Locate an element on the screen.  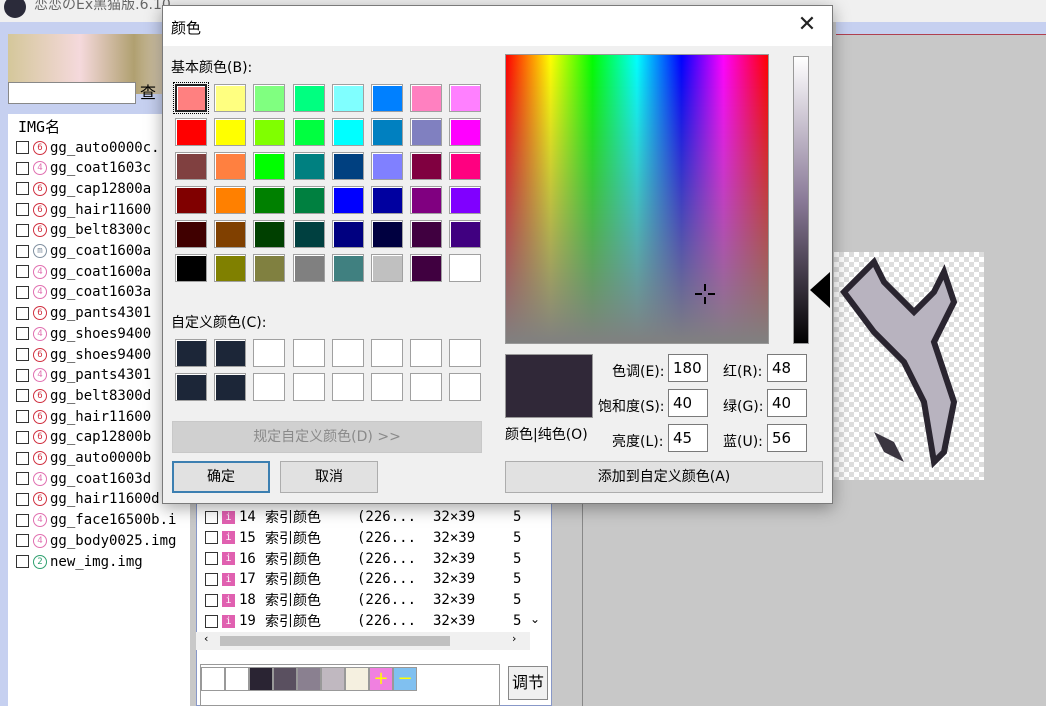
img-list-item: 4 gg_coat1600a is located at coordinates (83, 271).